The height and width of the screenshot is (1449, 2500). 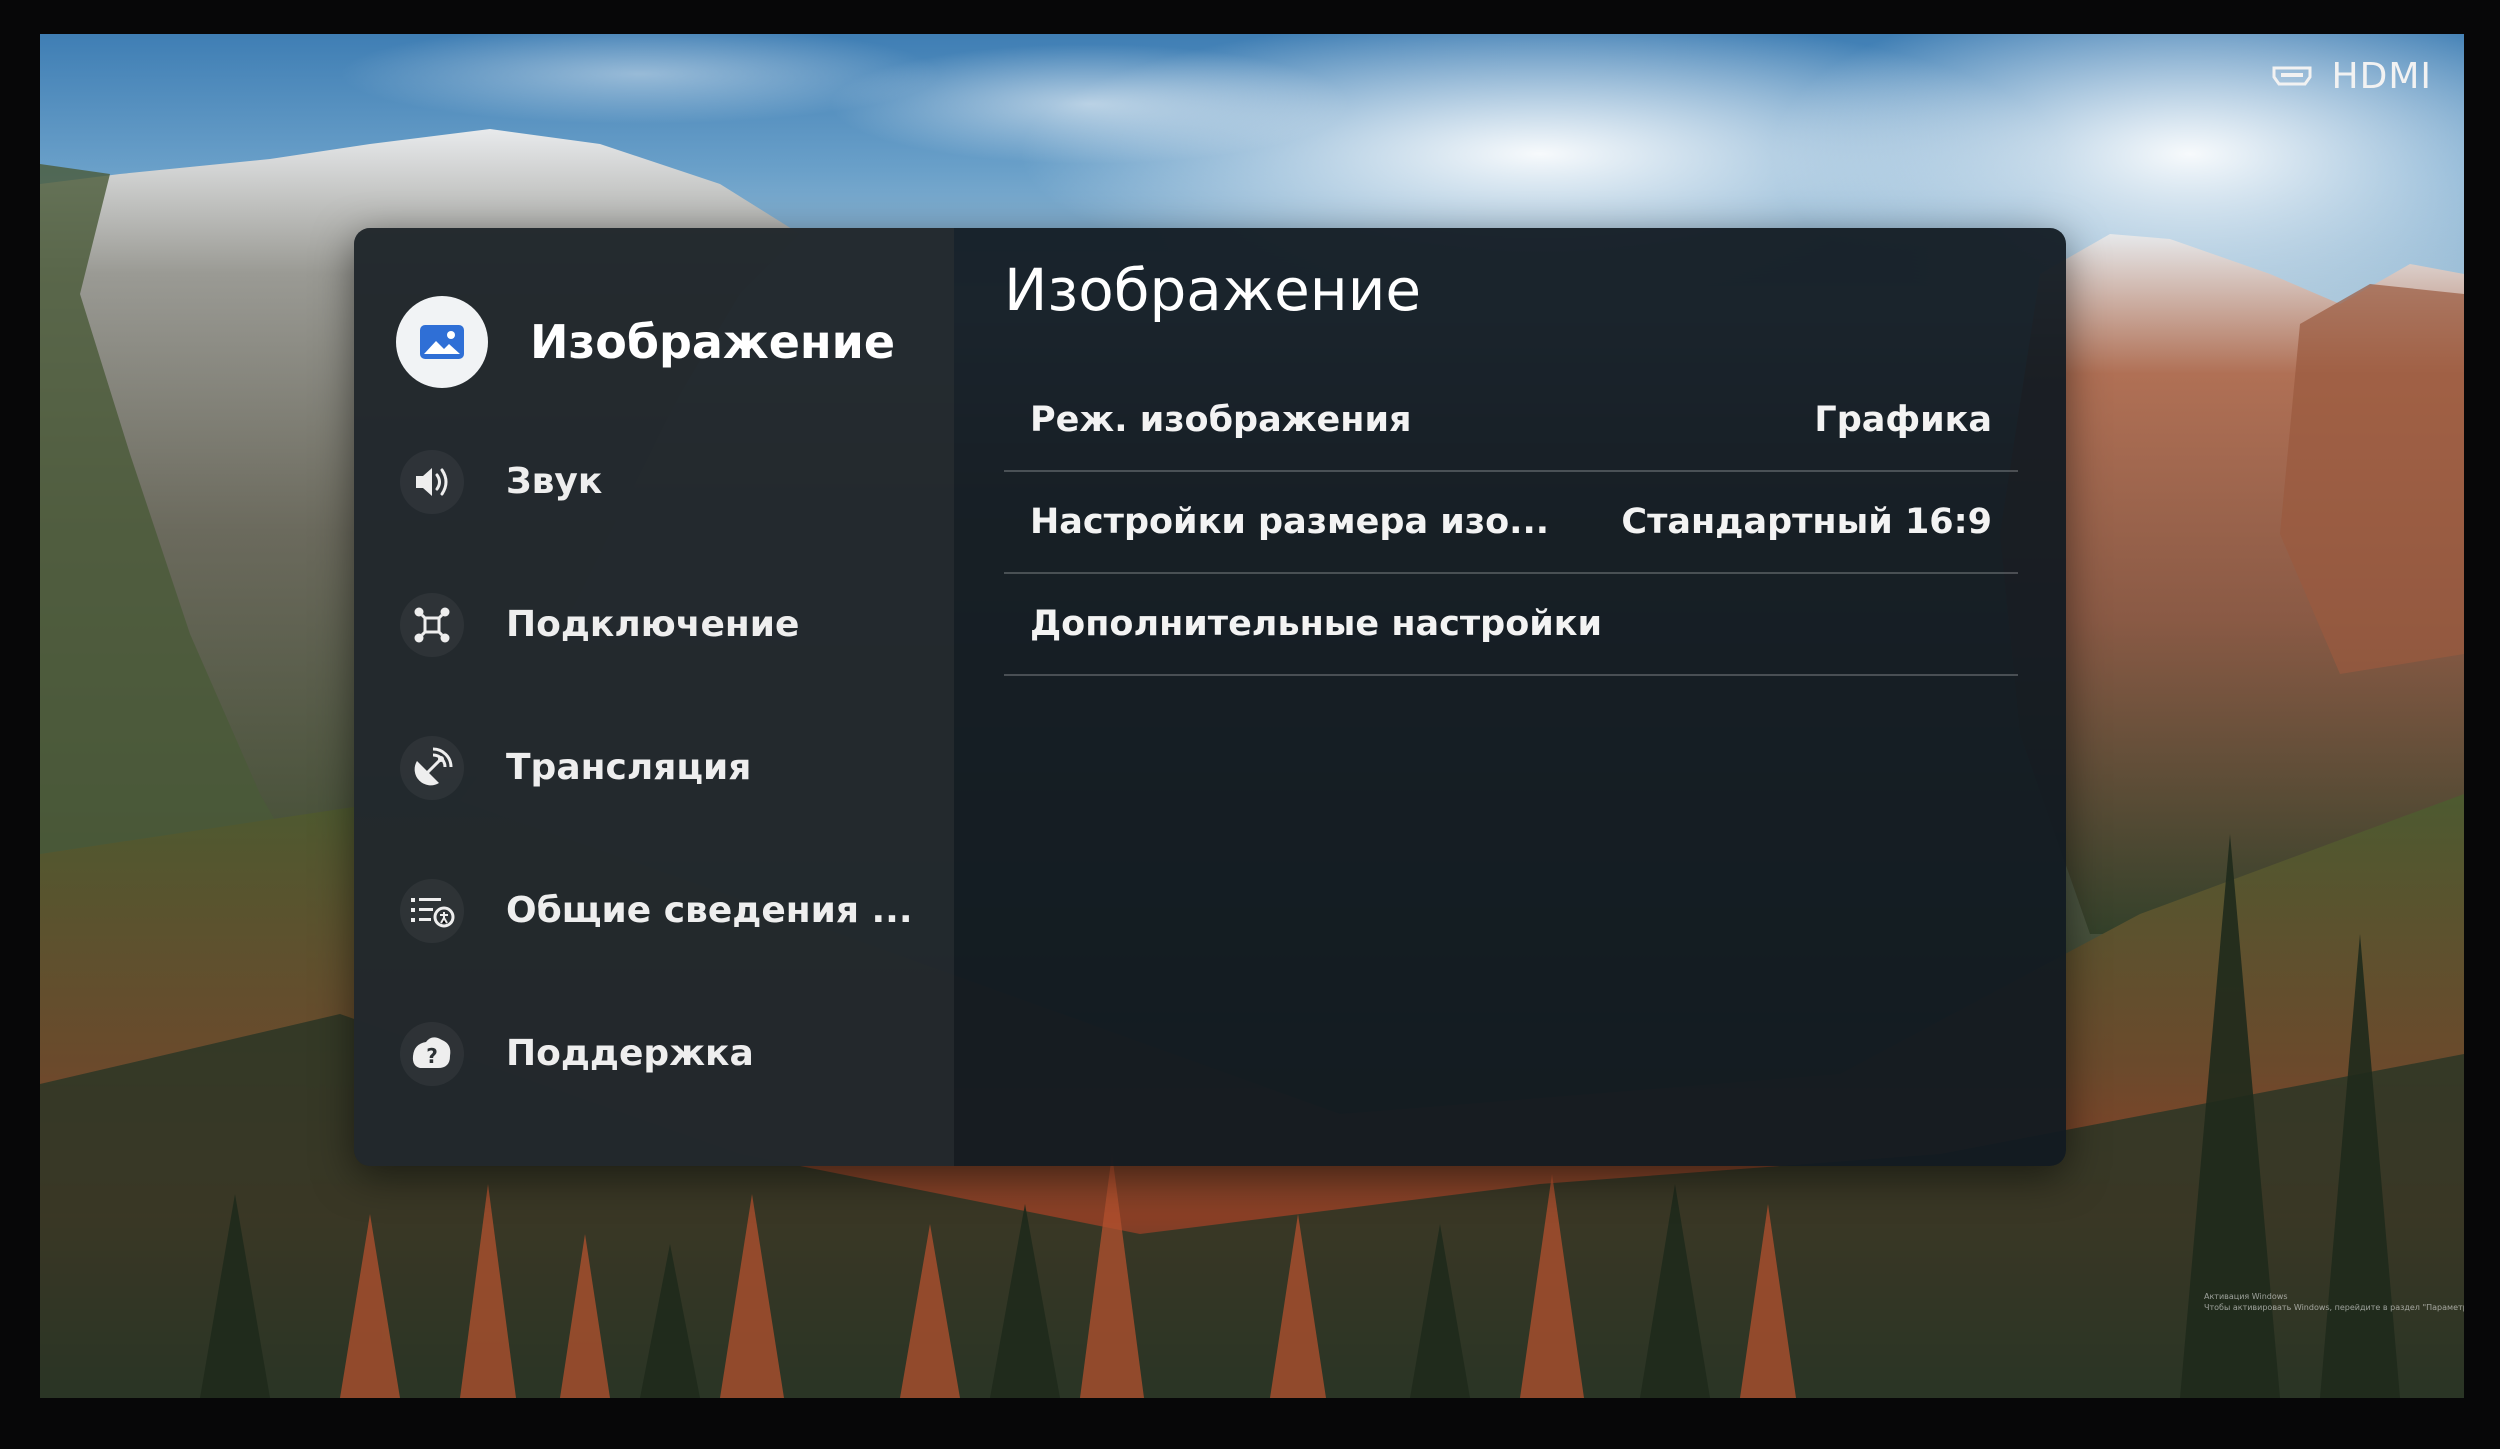 What do you see at coordinates (432, 624) in the screenshot?
I see `connection-icon` at bounding box center [432, 624].